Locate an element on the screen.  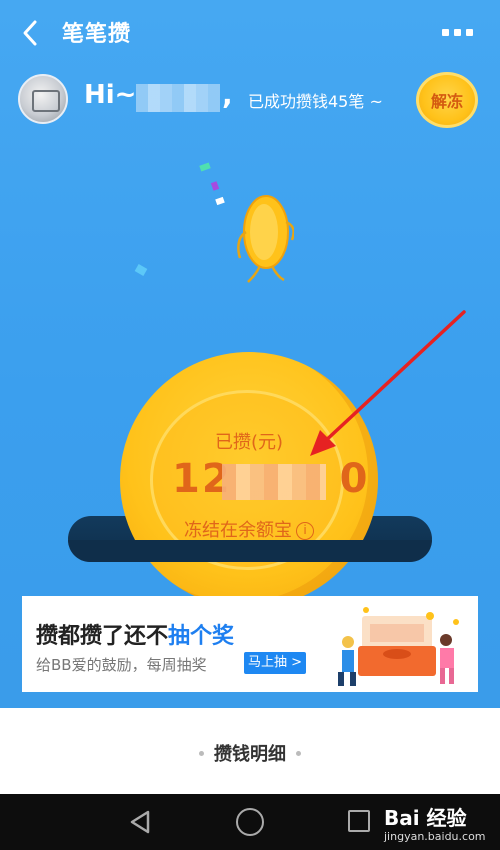
greeting-comma: , is located at coordinates (227, 94).